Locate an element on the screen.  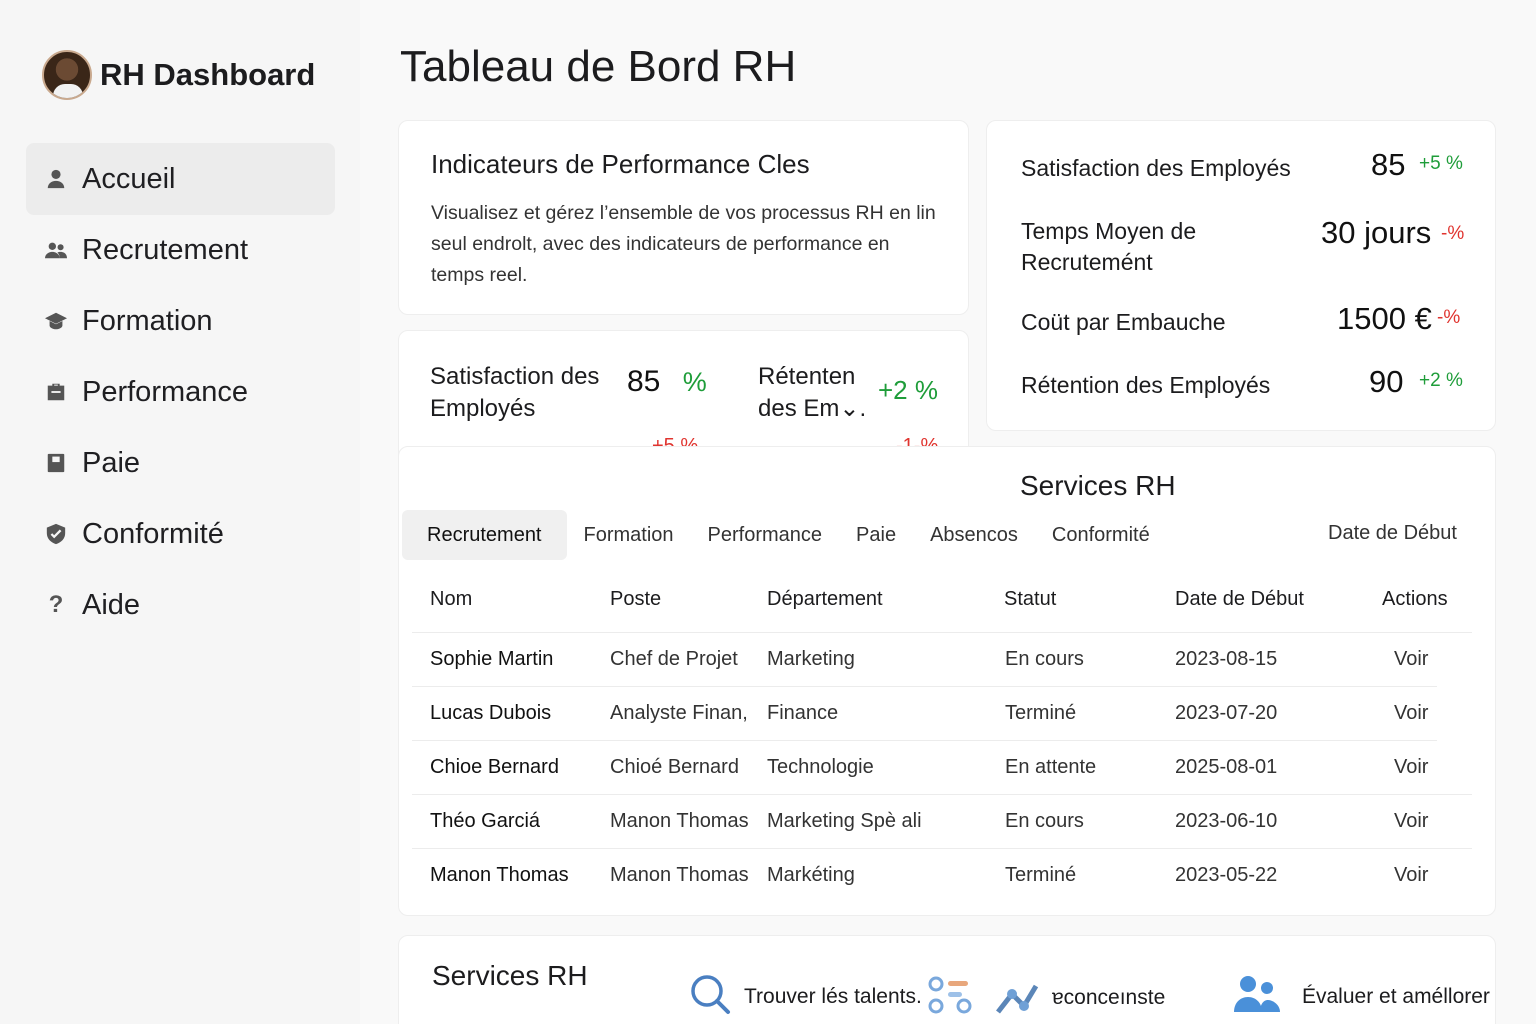
question-icon: ? is located at coordinates (56, 604).